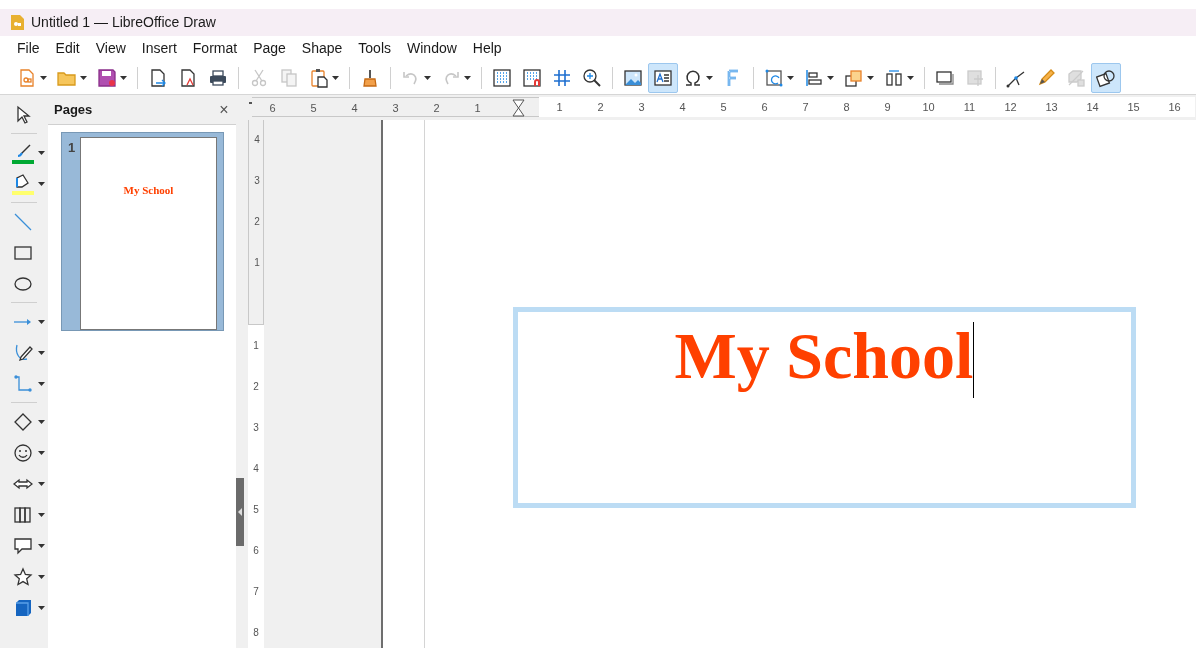 Image resolution: width=1196 pixels, height=648 pixels. I want to click on ruler-number: 10, so click(928, 107).